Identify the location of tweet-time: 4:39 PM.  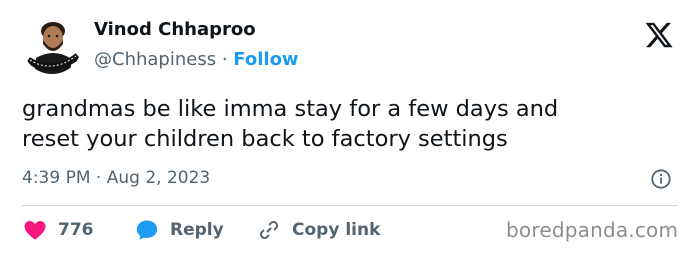
(56, 178).